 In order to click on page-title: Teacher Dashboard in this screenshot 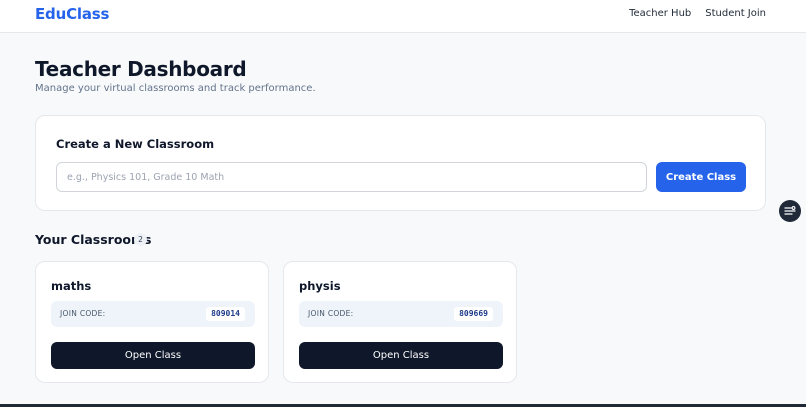, I will do `click(141, 69)`.